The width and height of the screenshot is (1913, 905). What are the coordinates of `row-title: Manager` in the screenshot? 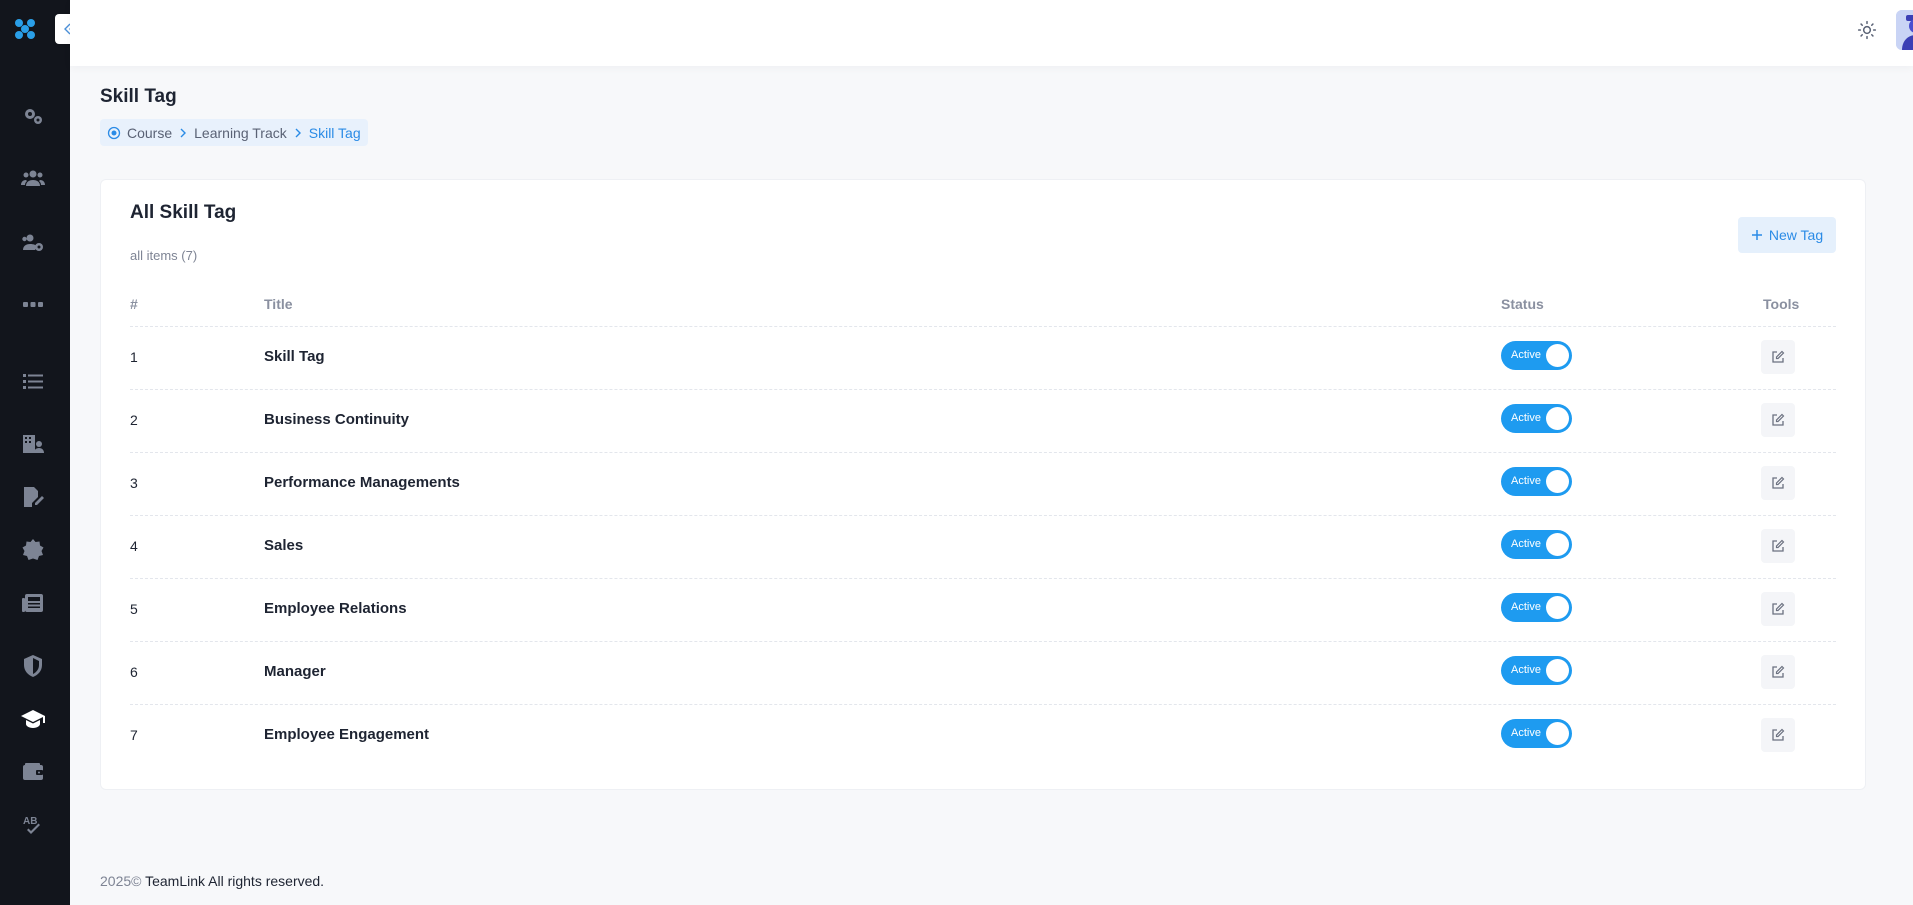 It's located at (295, 671).